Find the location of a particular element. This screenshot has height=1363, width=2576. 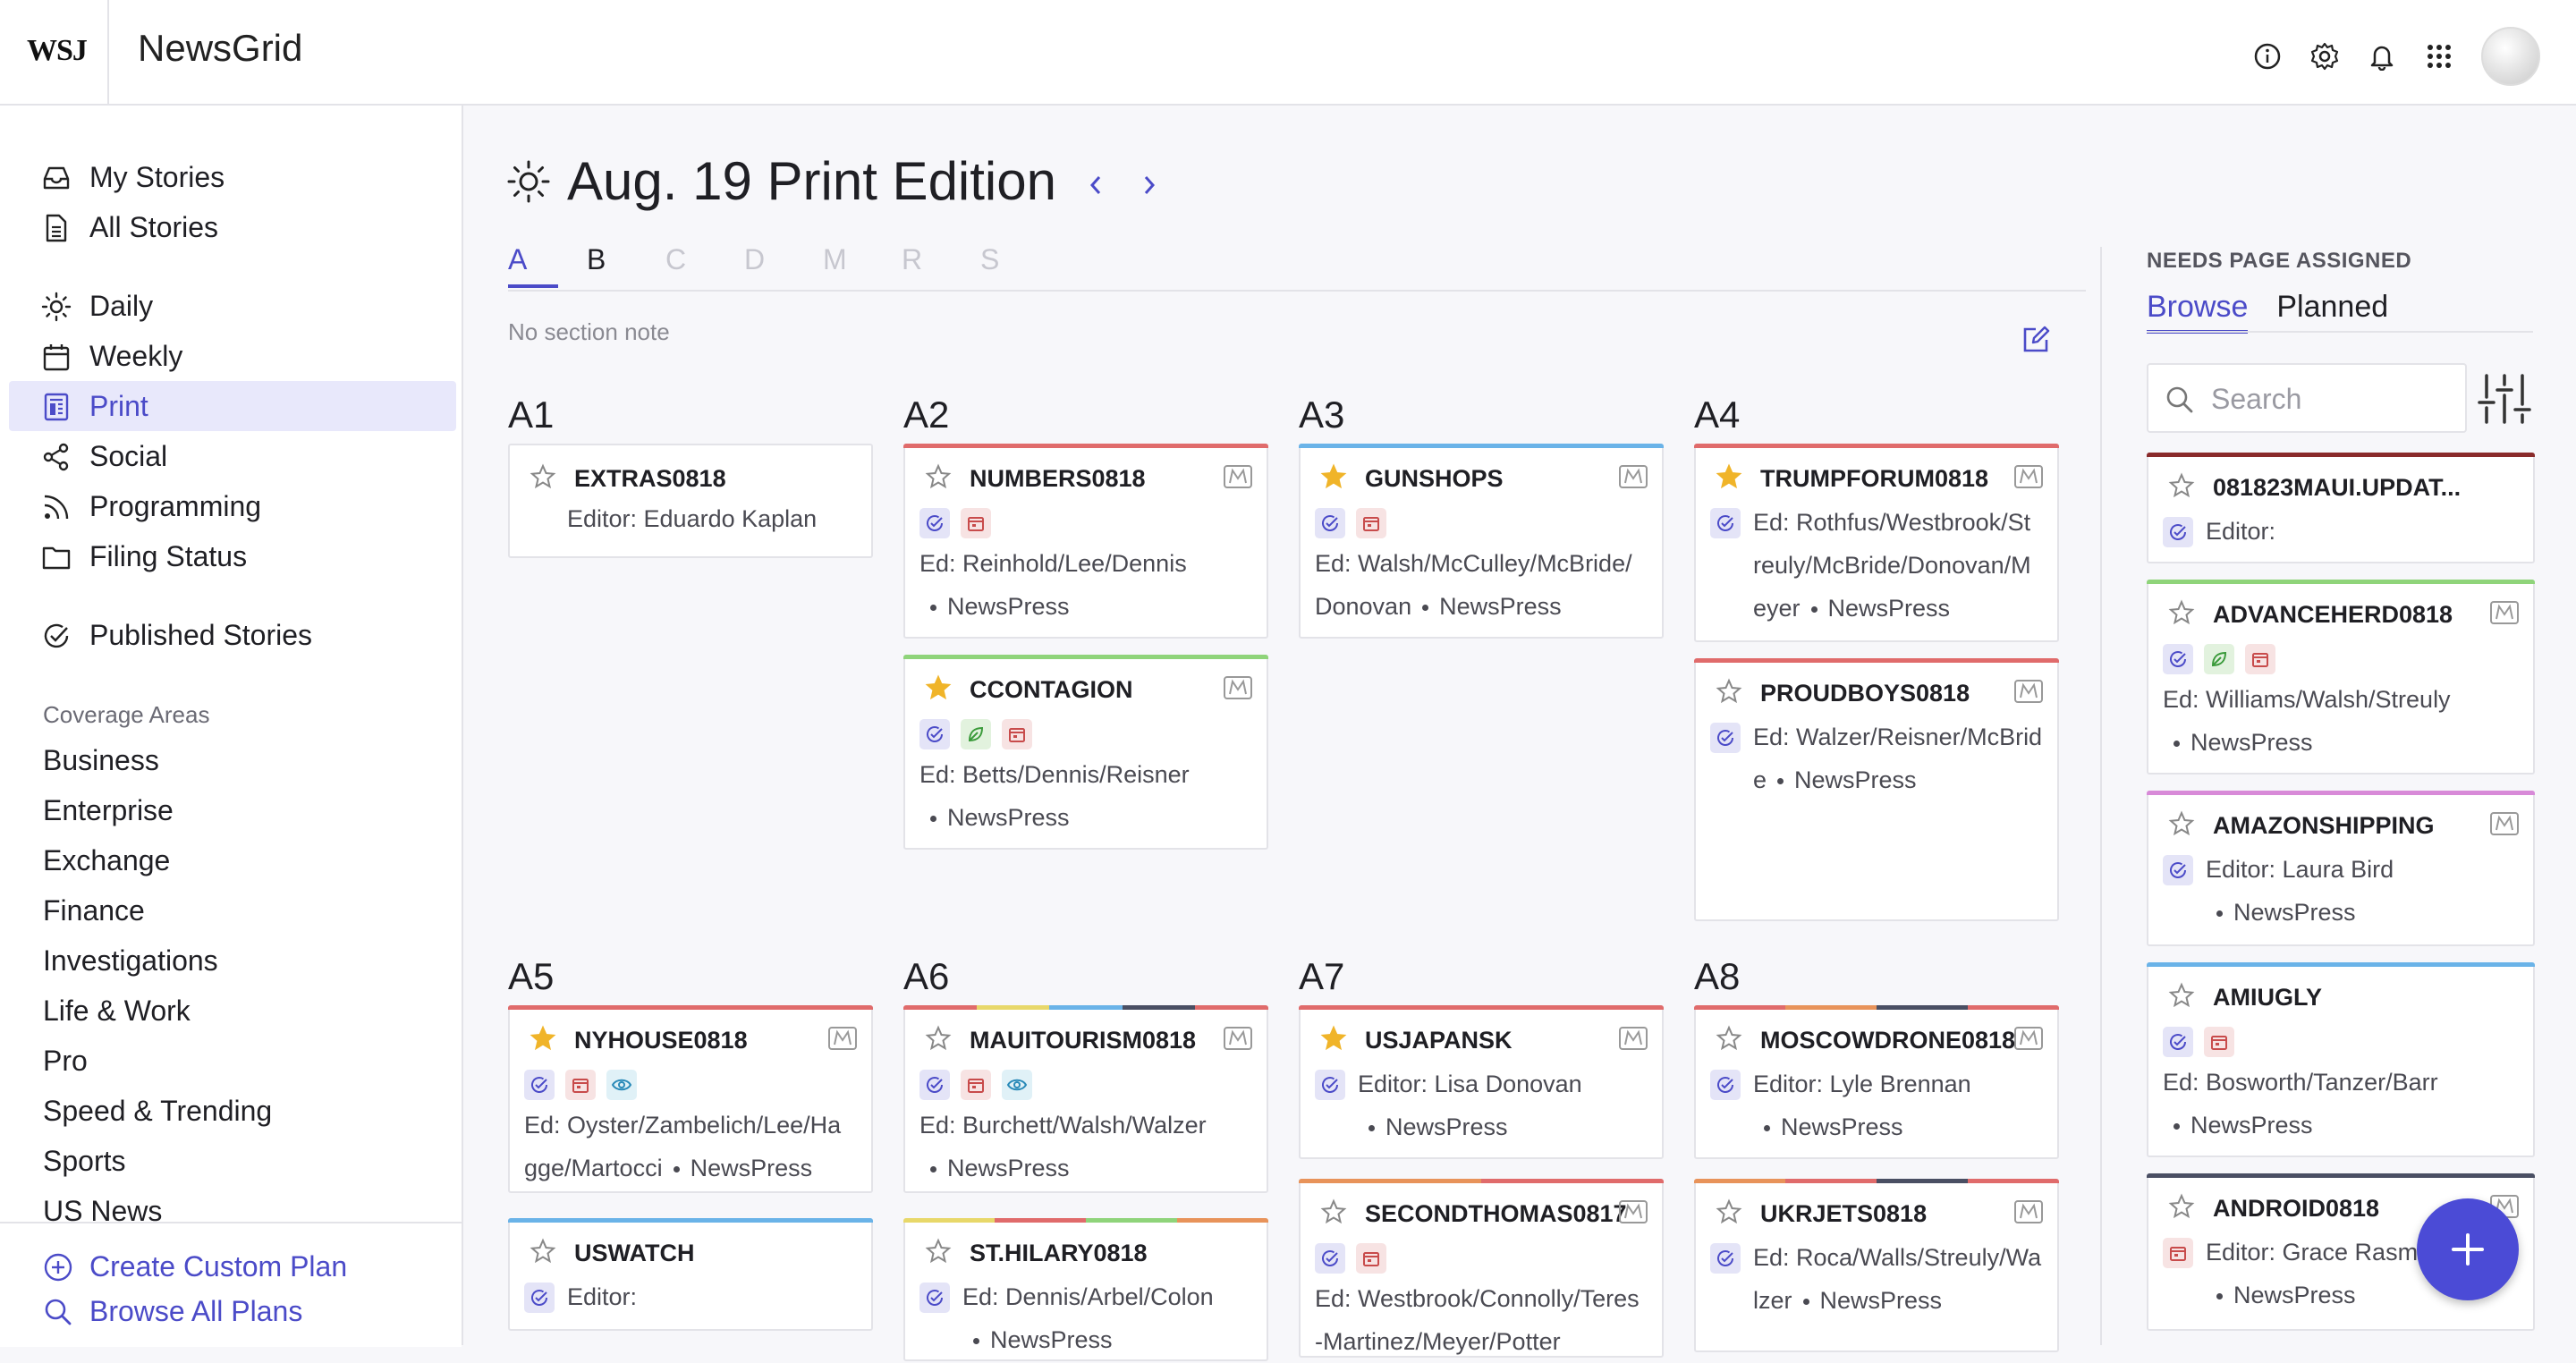

chevron-right-icon is located at coordinates (1149, 185).